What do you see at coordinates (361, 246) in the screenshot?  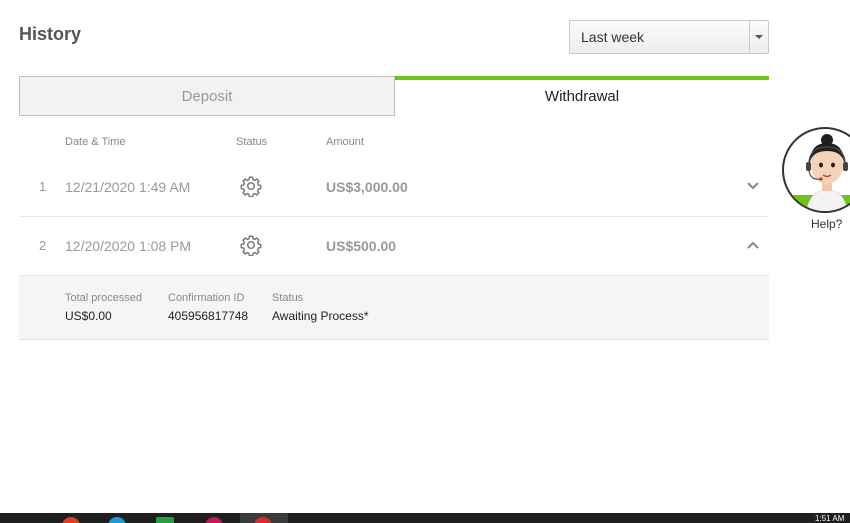 I see `row-amount: US$500.00` at bounding box center [361, 246].